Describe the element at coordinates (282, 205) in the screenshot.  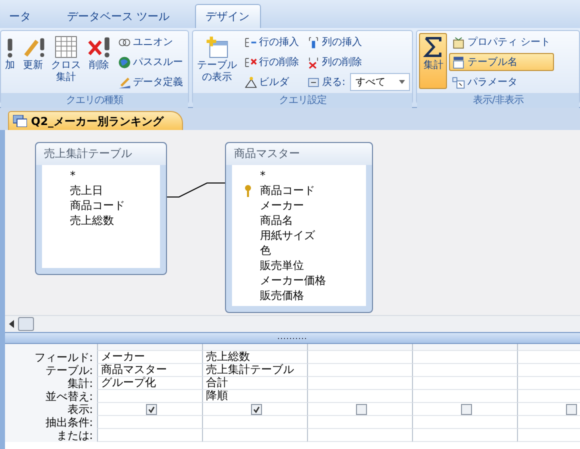
I see `field-name: メーカー` at that location.